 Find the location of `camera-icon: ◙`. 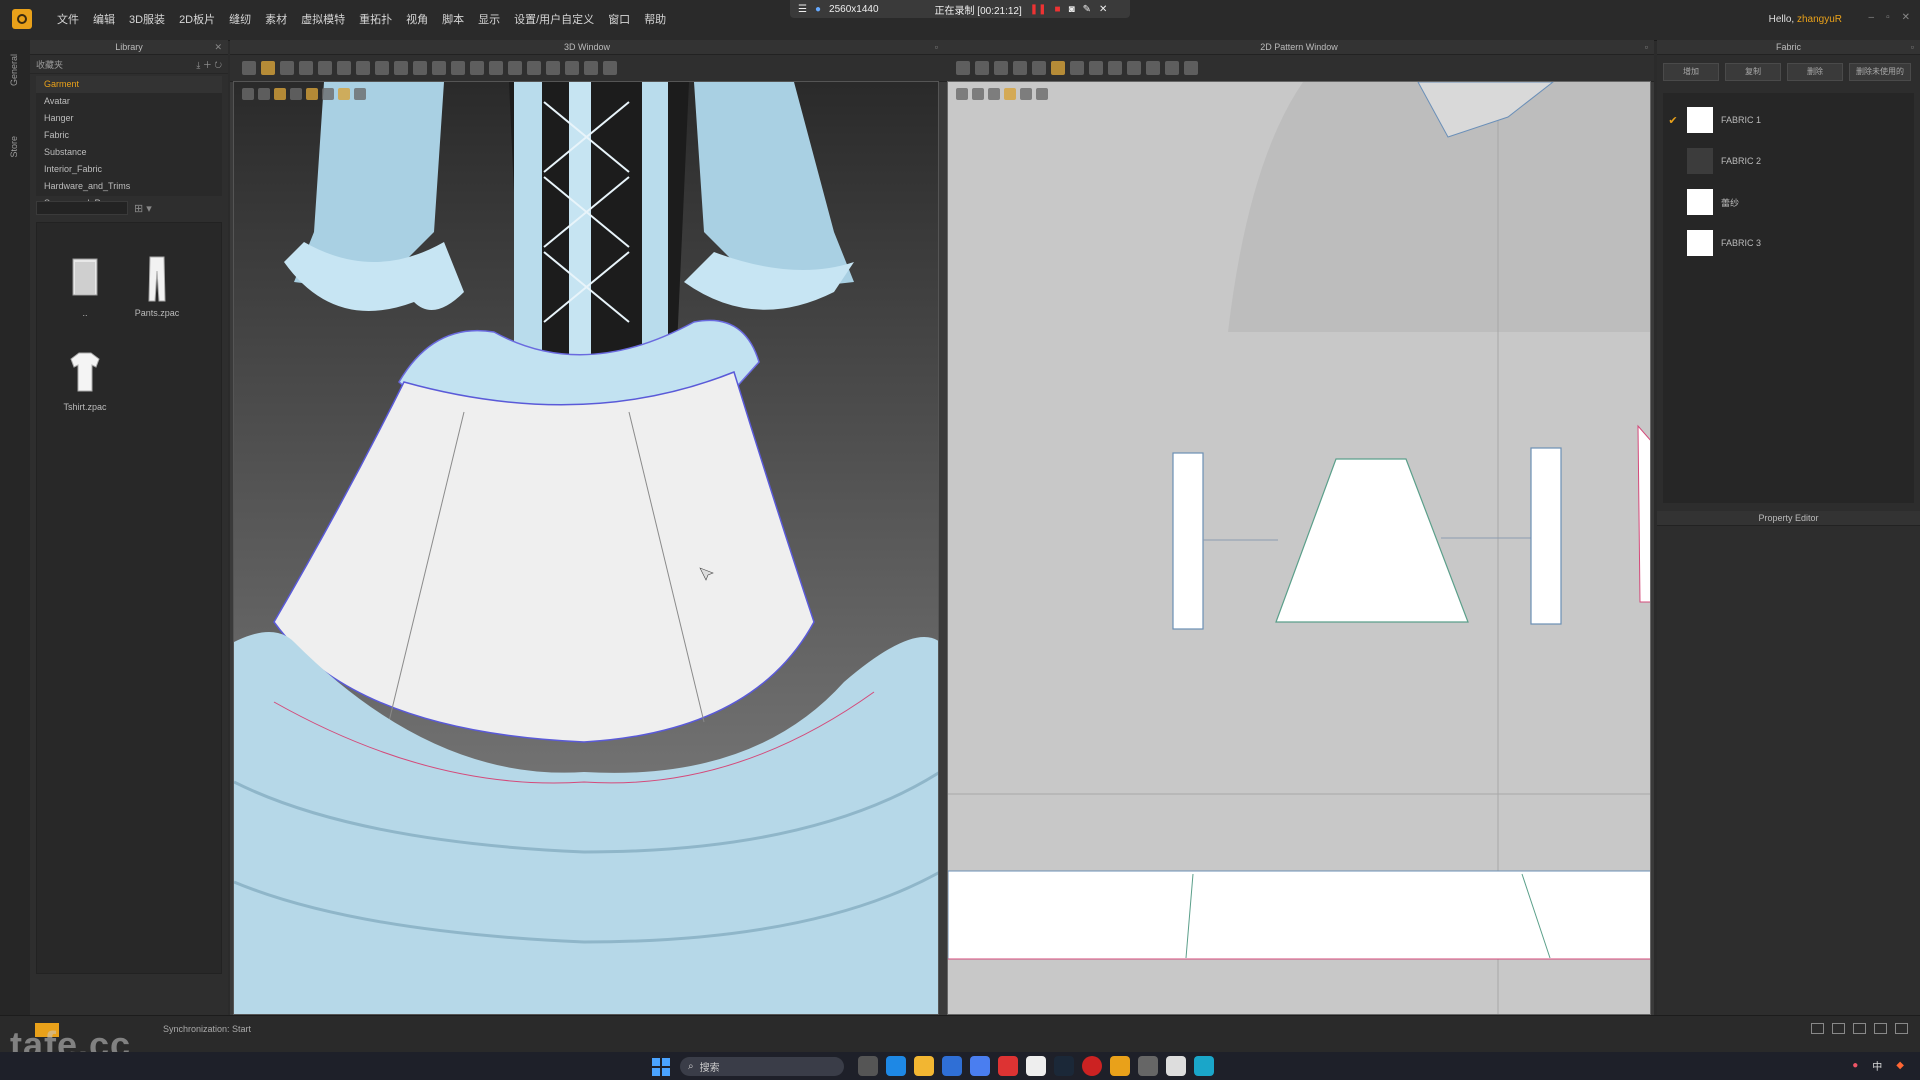

camera-icon: ◙ is located at coordinates (1072, 9).